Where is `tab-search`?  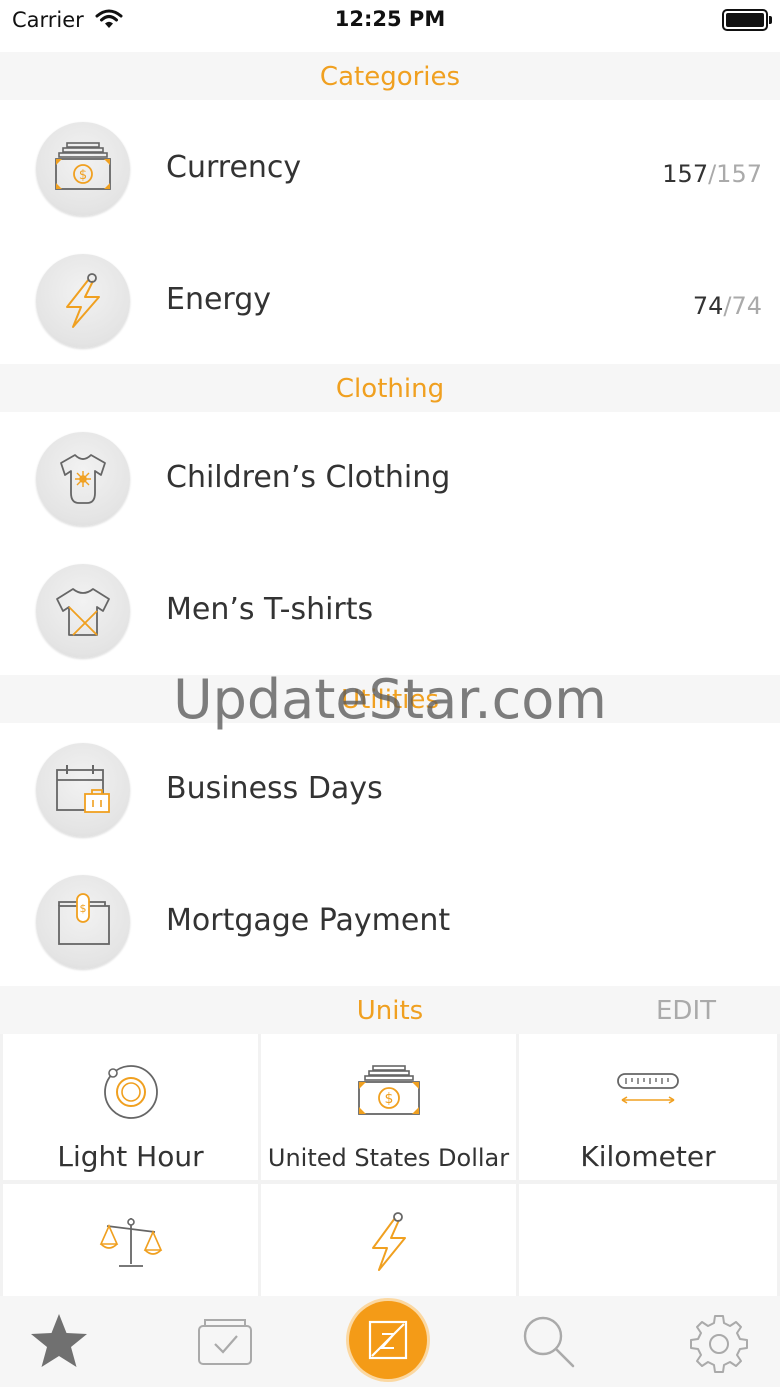 tab-search is located at coordinates (549, 1342).